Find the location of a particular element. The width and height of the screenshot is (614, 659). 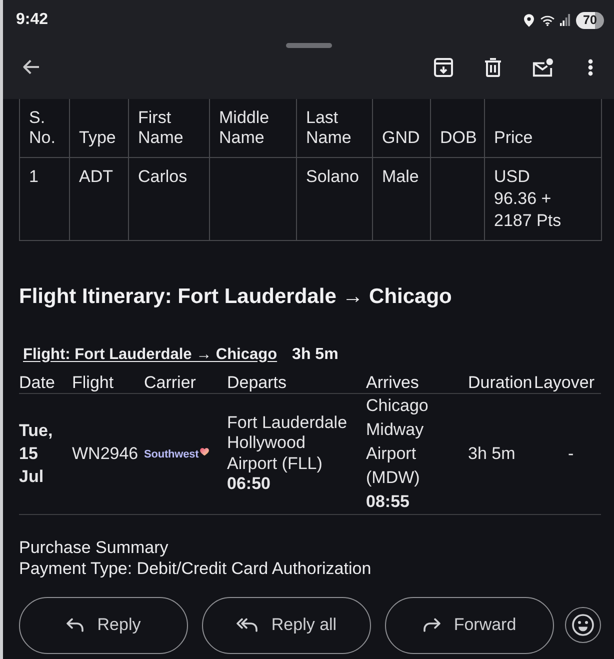

emoji-reaction-button is located at coordinates (583, 625).